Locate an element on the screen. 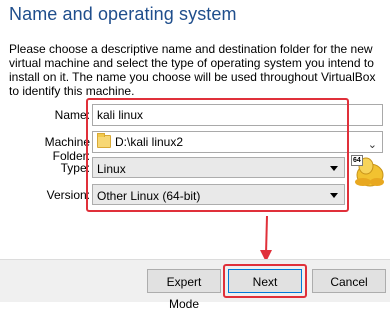 This screenshot has width=390, height=315. page-title: Name and operating system is located at coordinates (123, 14).